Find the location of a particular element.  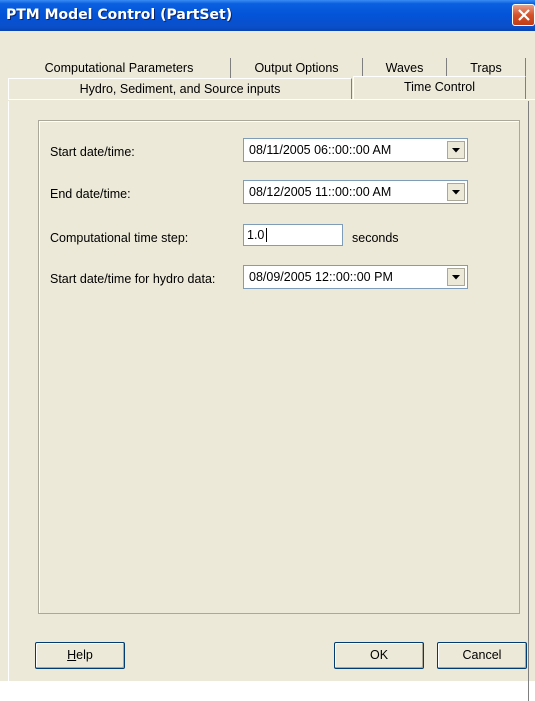

start-date-dropdown-button is located at coordinates (456, 150).